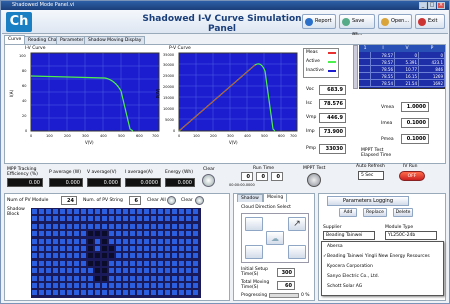  What do you see at coordinates (349, 235) in the screenshot?
I see `supplier-select: Beading Tainwei` at bounding box center [349, 235].